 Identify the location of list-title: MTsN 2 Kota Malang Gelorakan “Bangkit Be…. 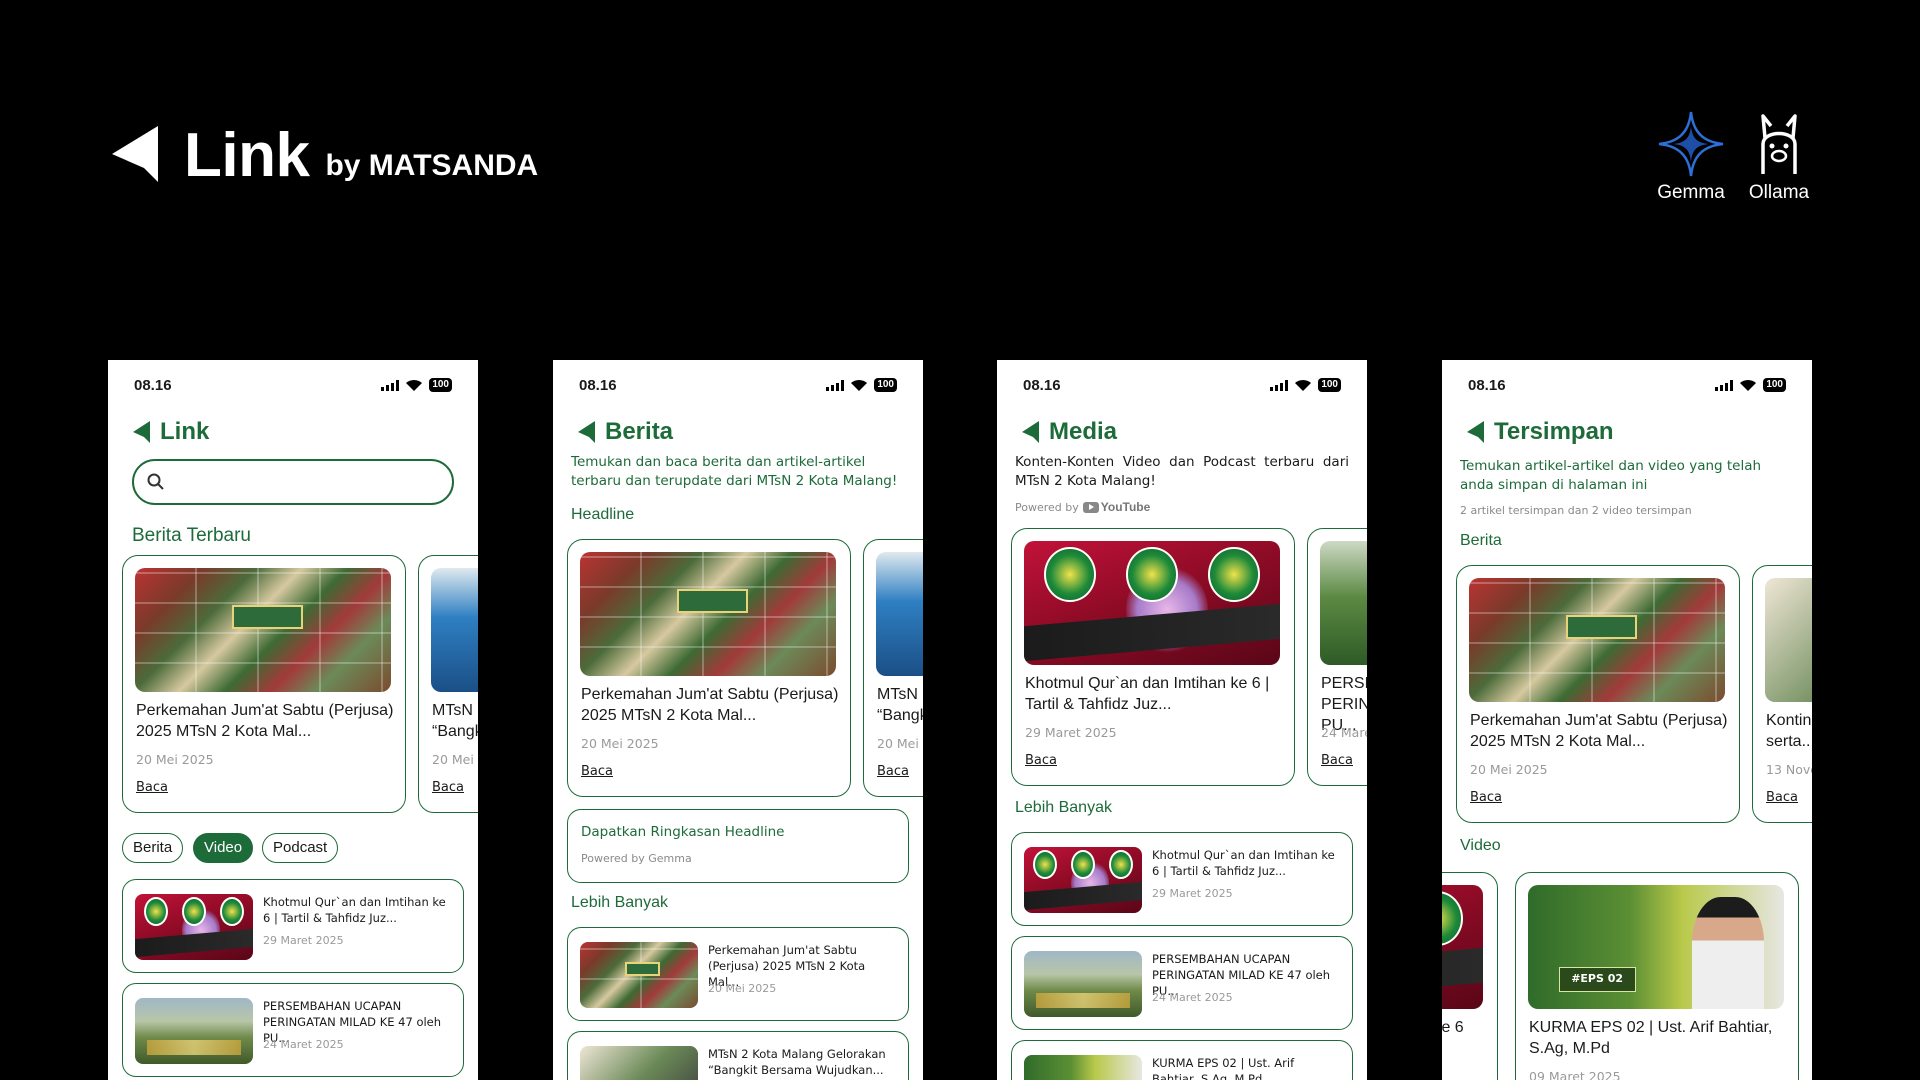
(797, 1062).